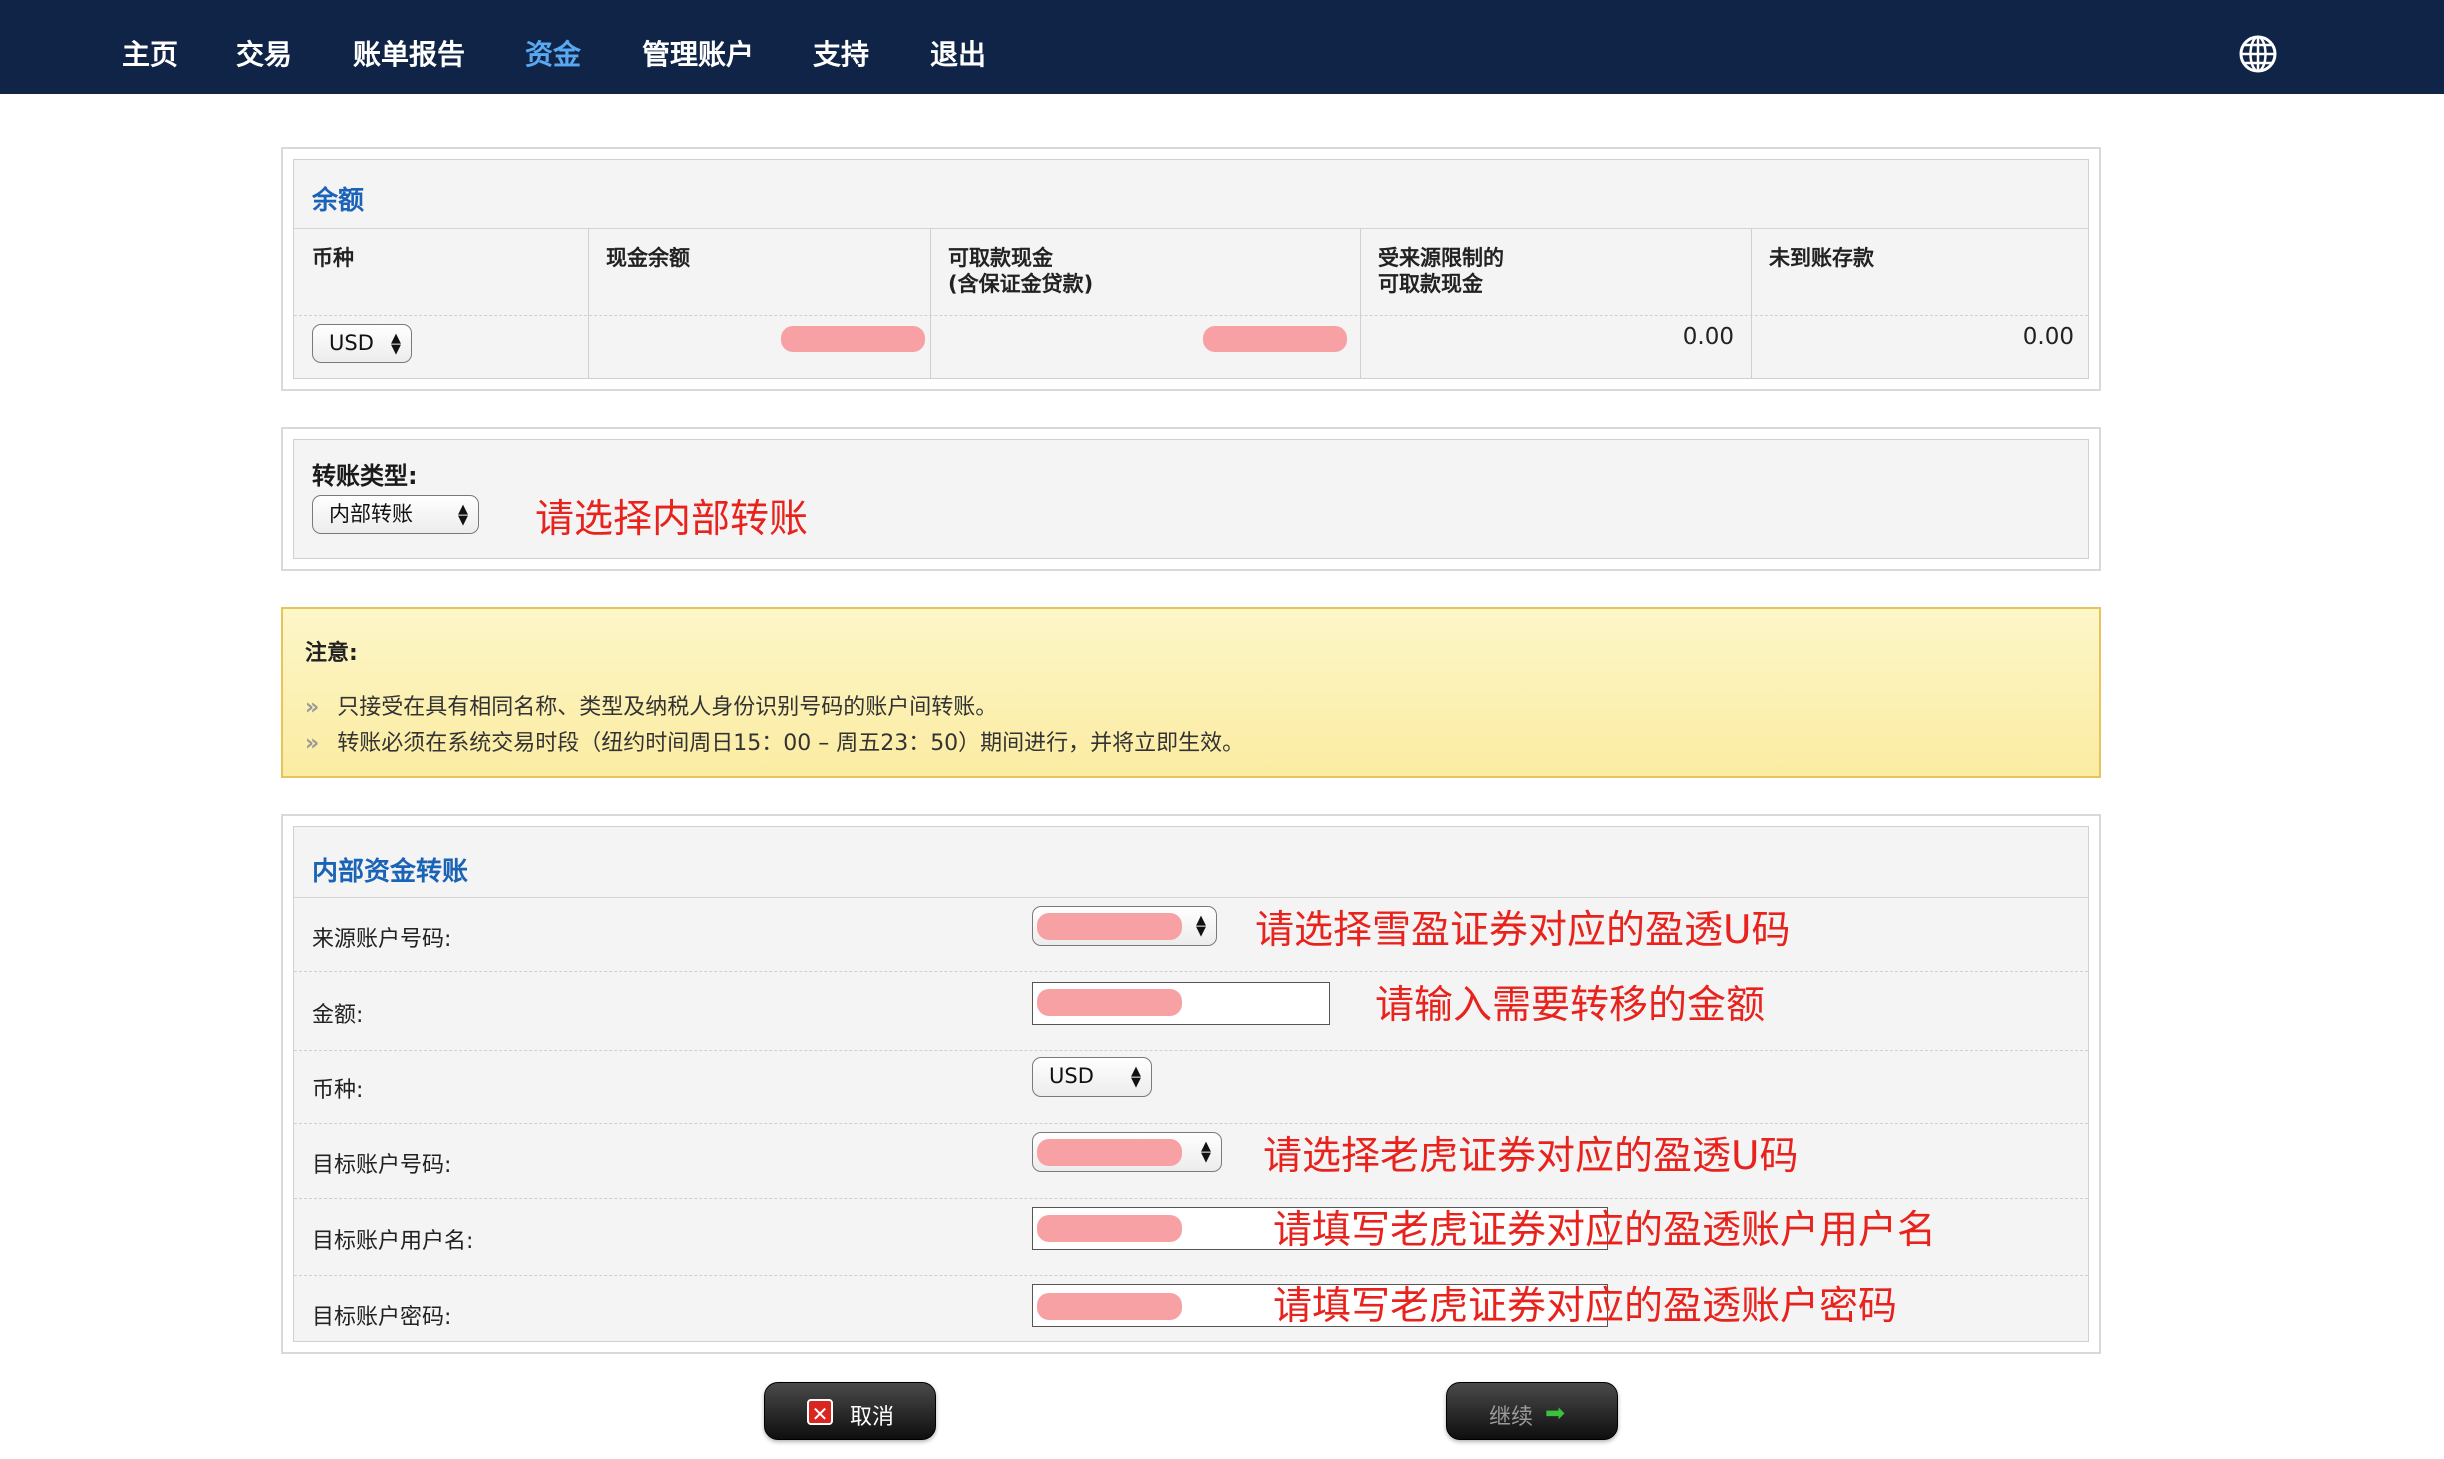  What do you see at coordinates (331, 653) in the screenshot?
I see `notice-title: 注意:` at bounding box center [331, 653].